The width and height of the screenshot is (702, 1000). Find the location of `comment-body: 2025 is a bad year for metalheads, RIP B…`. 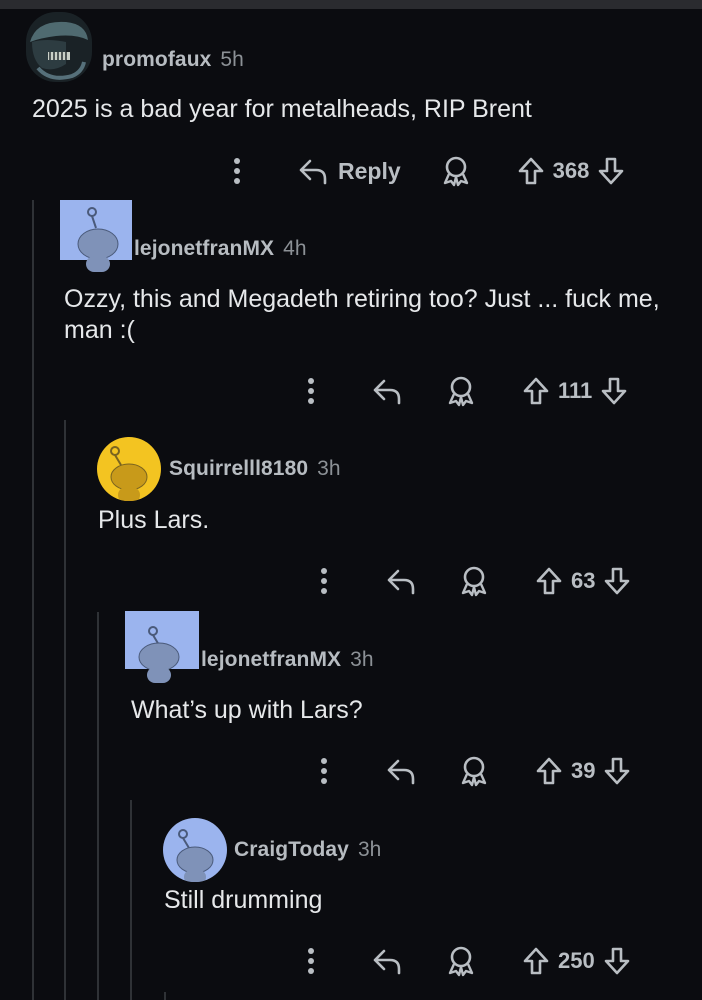

comment-body: 2025 is a bad year for metalheads, RIP B… is located at coordinates (282, 109).